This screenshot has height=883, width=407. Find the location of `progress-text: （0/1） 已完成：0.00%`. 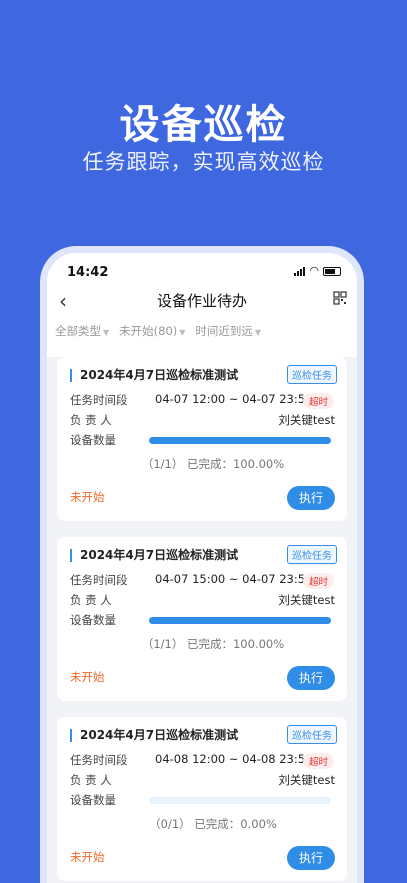

progress-text: （0/1） 已完成：0.00% is located at coordinates (213, 824).